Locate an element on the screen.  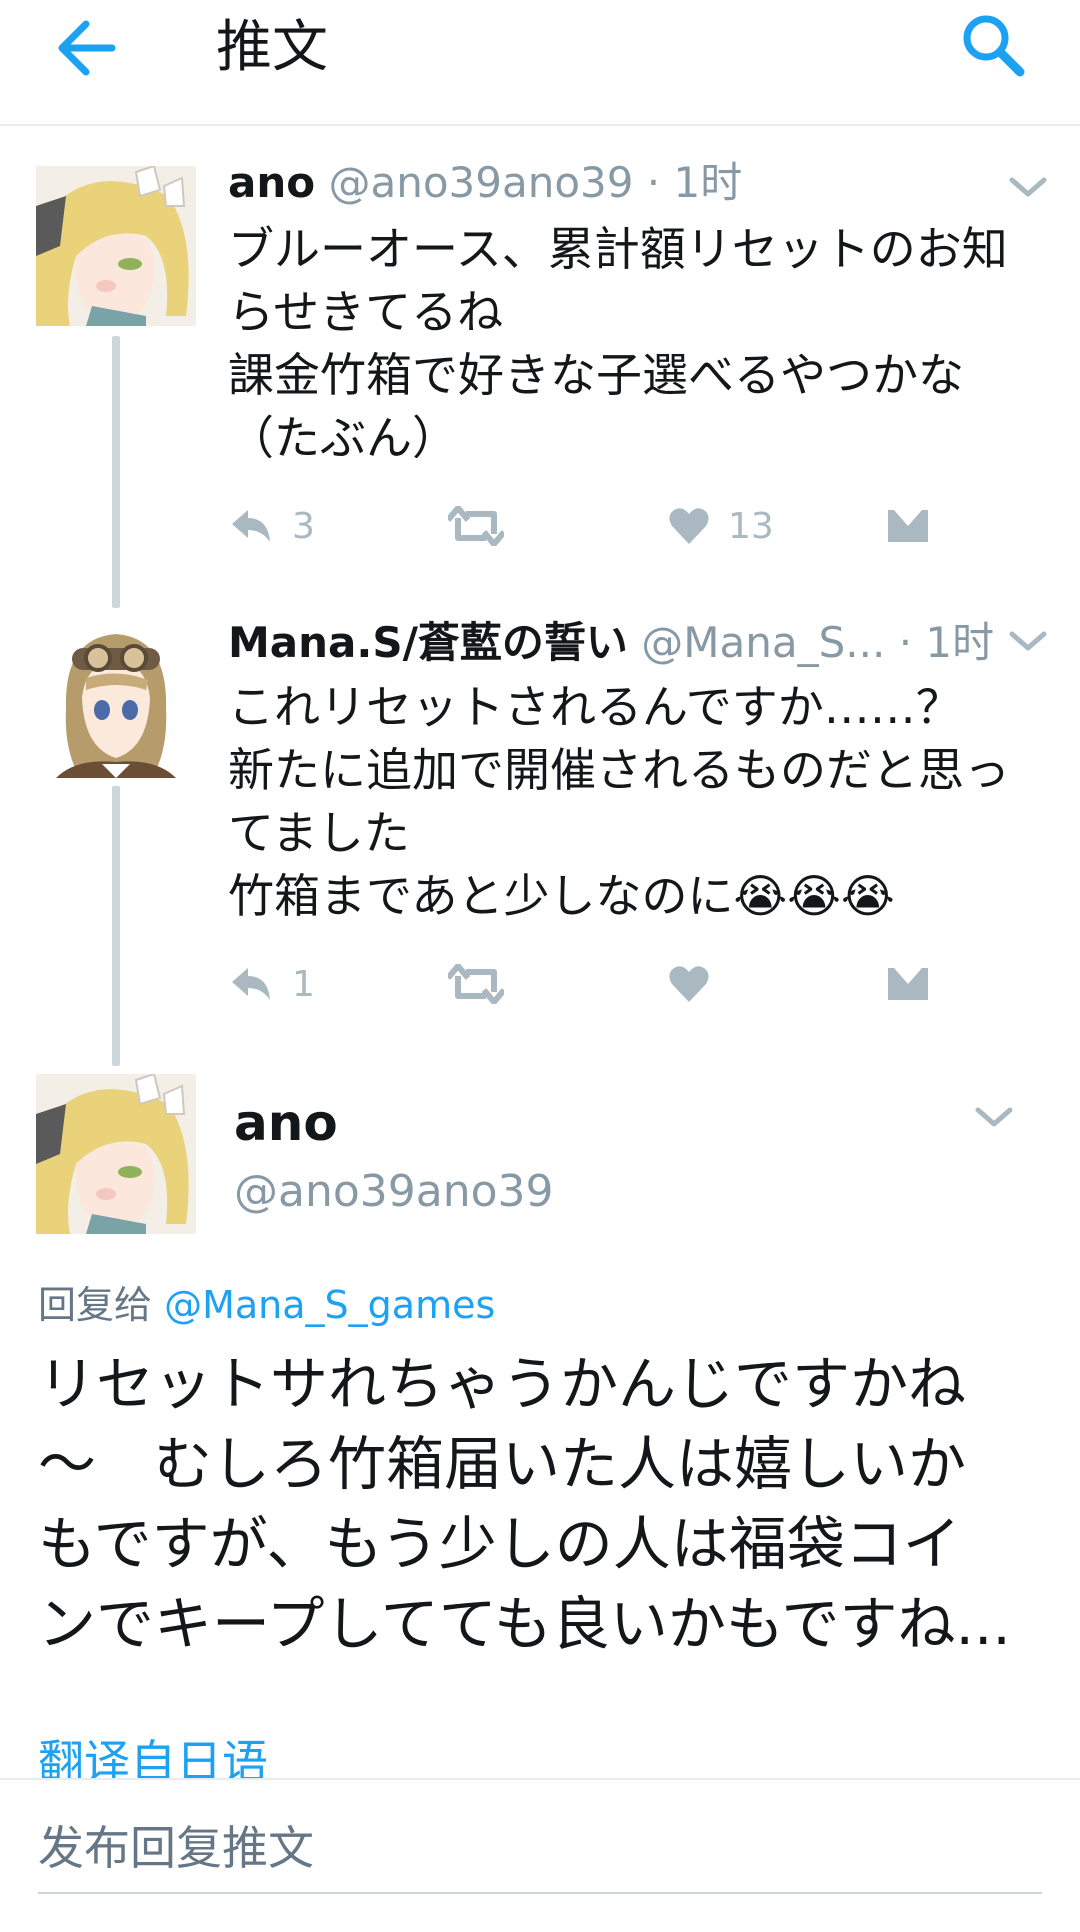
like-button is located at coordinates (698, 984).